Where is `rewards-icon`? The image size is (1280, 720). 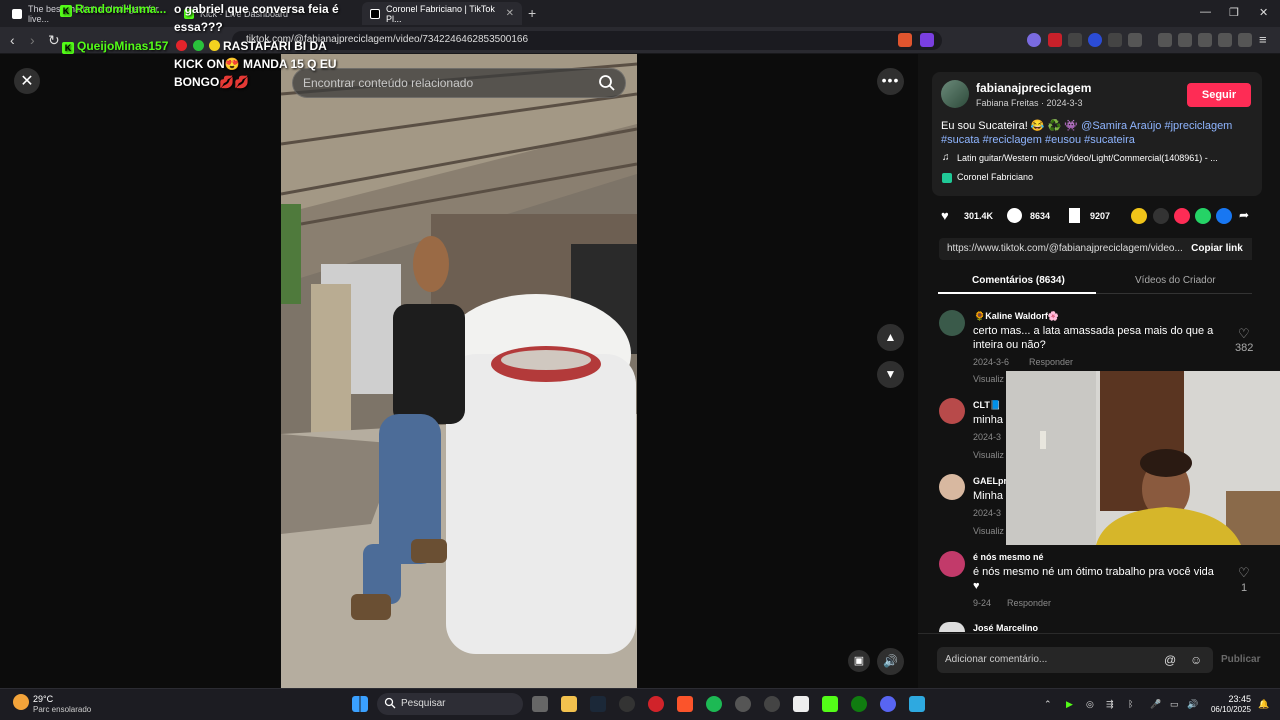
rewards-icon is located at coordinates (927, 40).